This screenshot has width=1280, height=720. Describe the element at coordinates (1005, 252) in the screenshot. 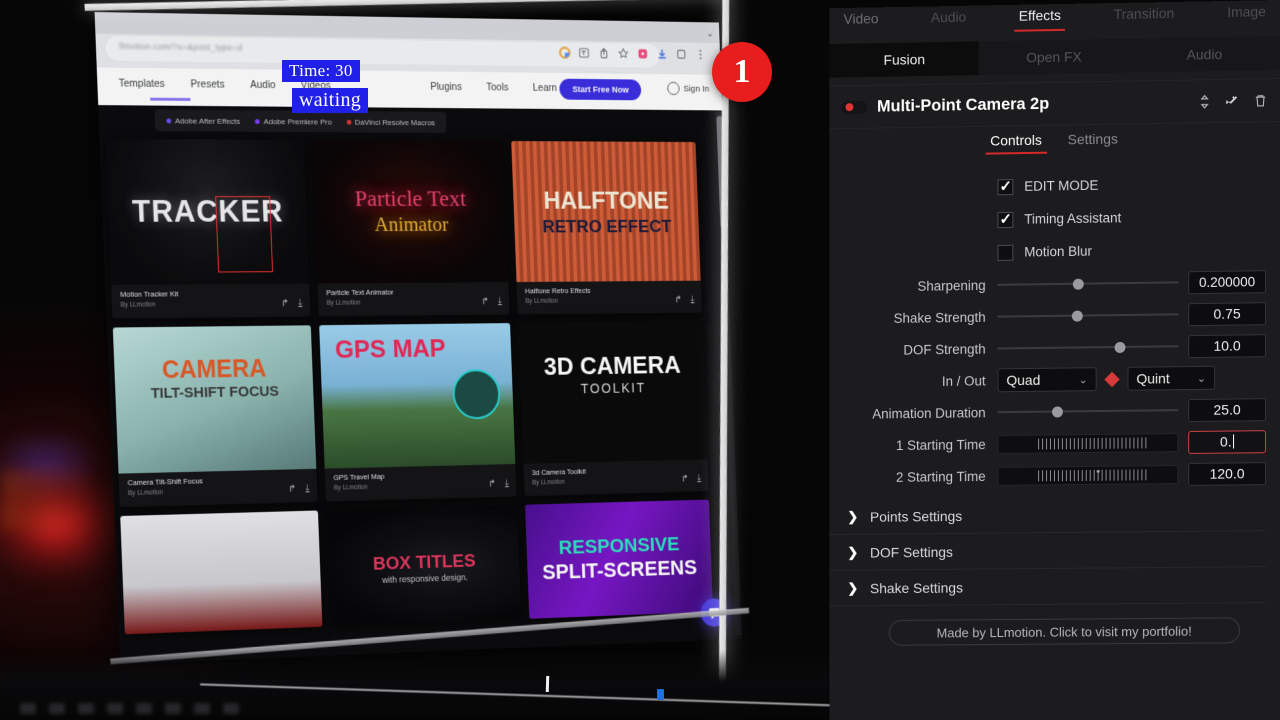

I see `motion-blur-checkbox` at that location.